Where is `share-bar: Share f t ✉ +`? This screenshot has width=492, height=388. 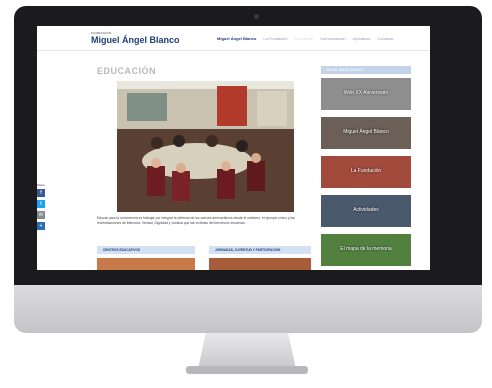
share-bar: Share f t ✉ + is located at coordinates (42, 208).